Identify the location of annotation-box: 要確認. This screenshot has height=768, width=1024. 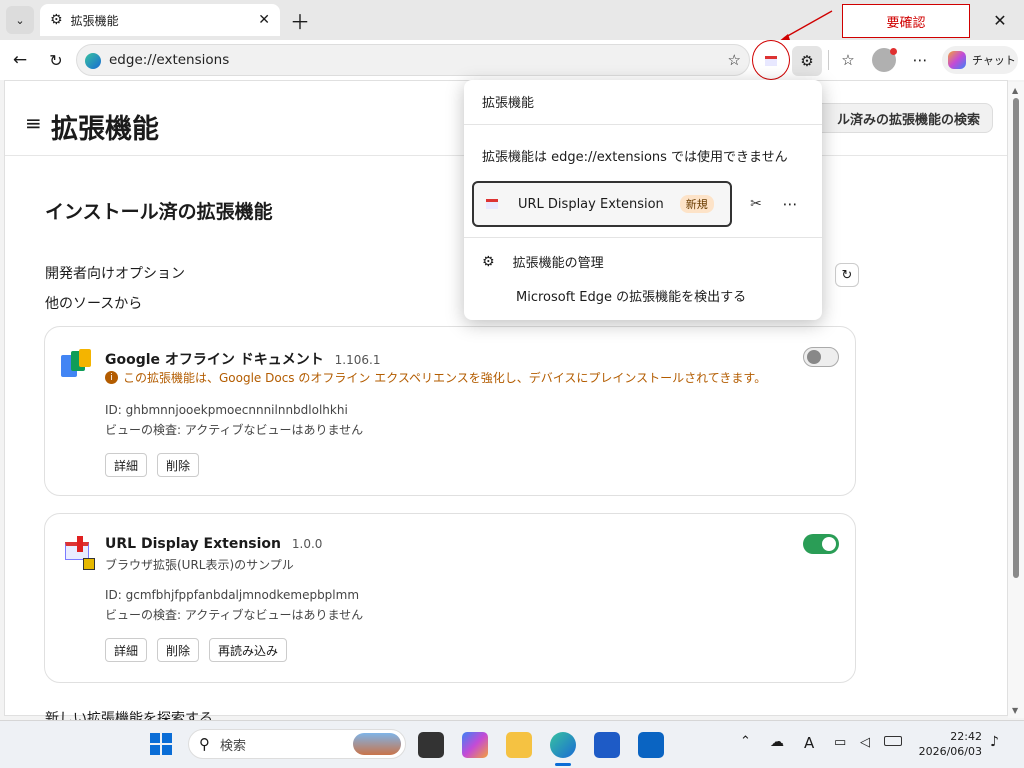
(906, 21).